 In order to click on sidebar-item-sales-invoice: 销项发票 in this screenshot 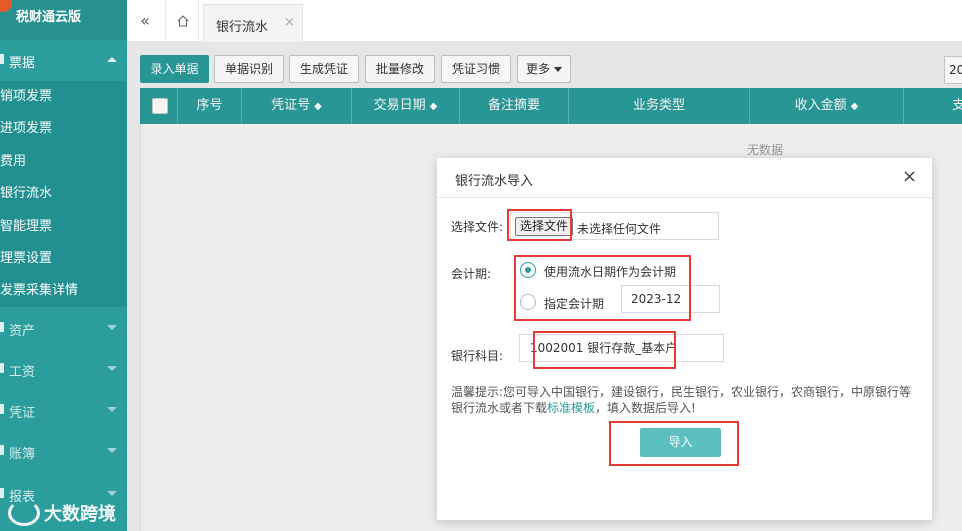, I will do `click(63, 97)`.